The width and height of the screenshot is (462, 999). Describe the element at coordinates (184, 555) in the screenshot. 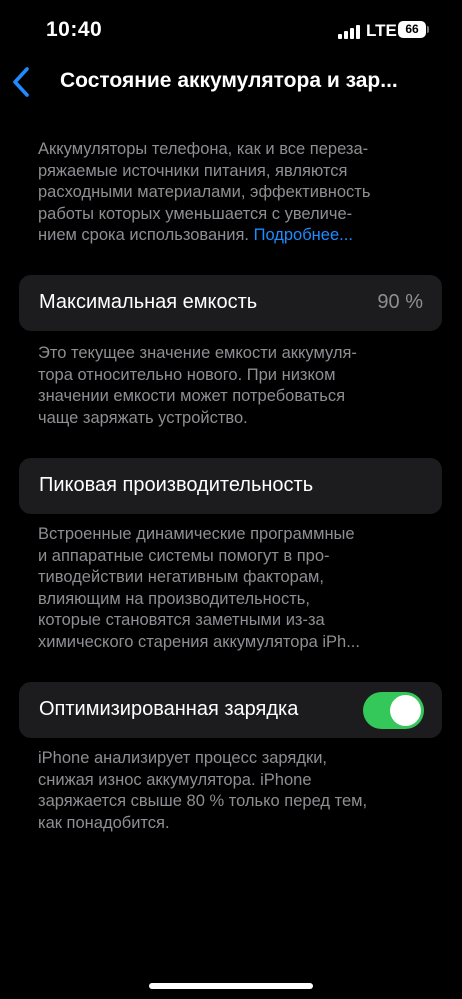

I see `footer-line: и аппаратные системы помогут в про-` at that location.